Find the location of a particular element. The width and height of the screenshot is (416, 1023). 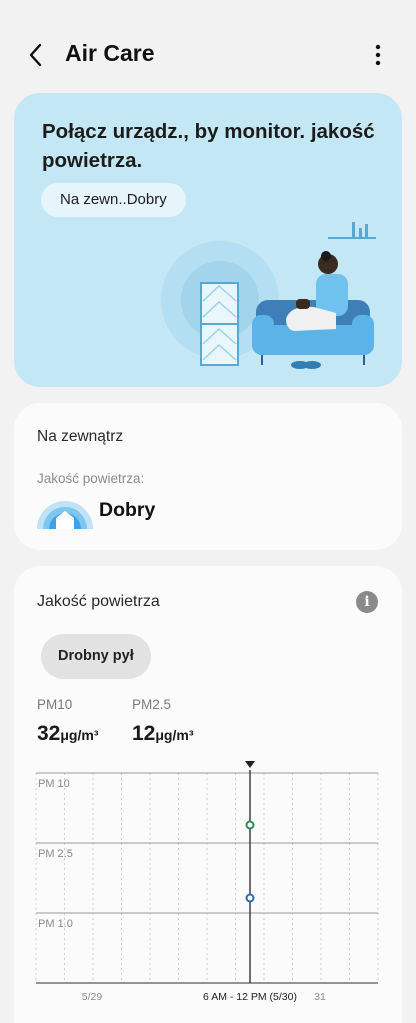

pm10-reading: PM10 32μg/m³ is located at coordinates (67, 721).